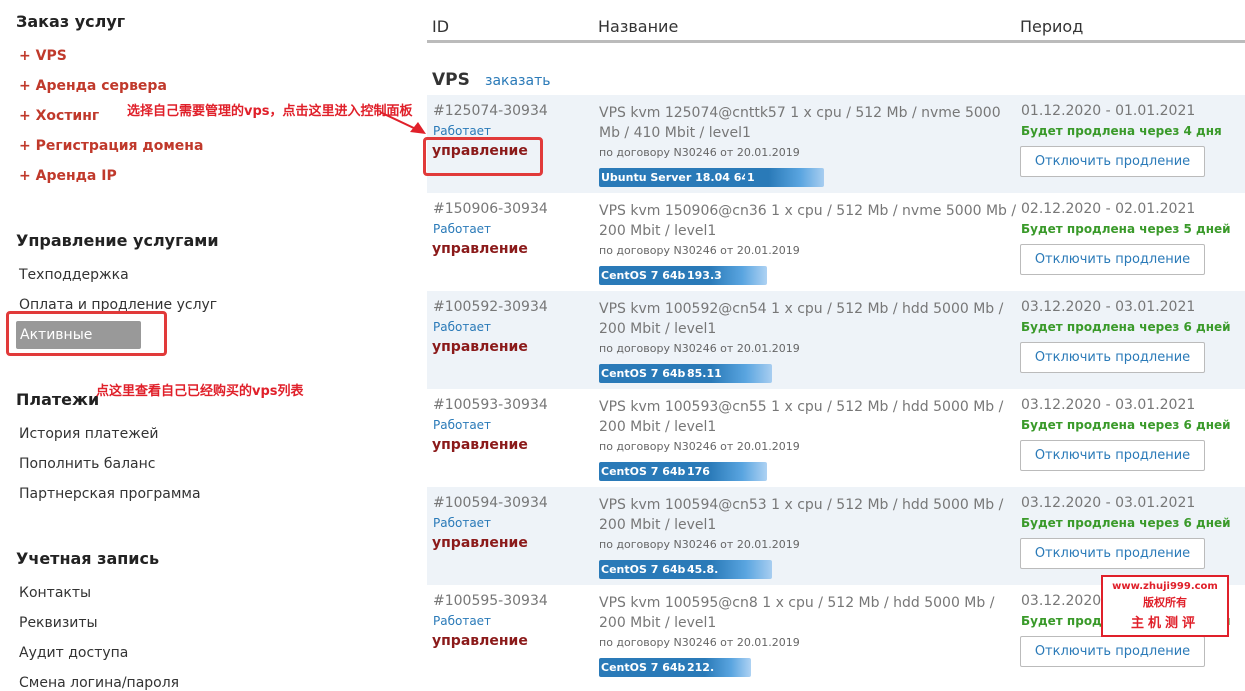 This screenshot has height=691, width=1245. What do you see at coordinates (117, 240) in the screenshot?
I see `manage-section-title: Управление услугами` at bounding box center [117, 240].